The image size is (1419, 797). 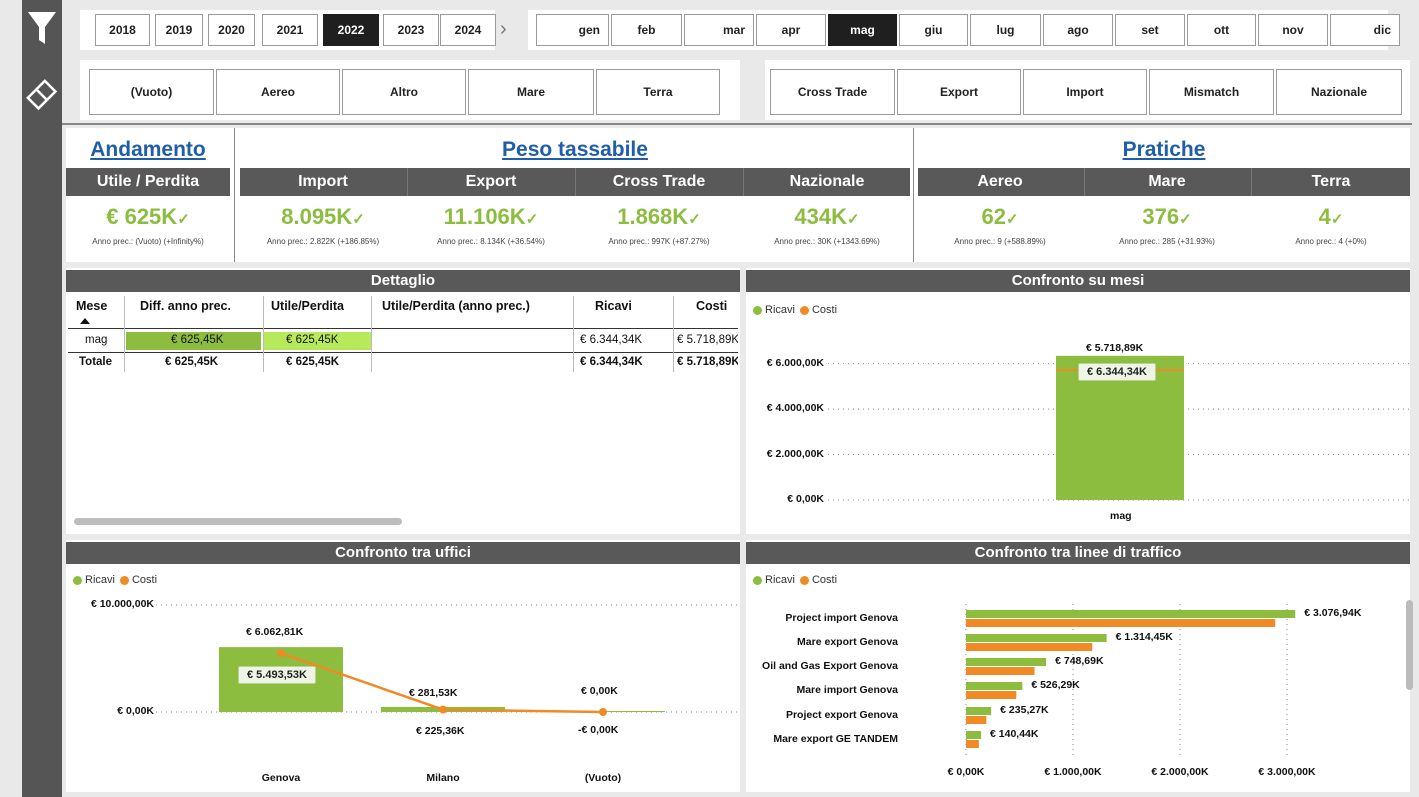 I want to click on peso-0-value: 8.095K✓, so click(x=323, y=217).